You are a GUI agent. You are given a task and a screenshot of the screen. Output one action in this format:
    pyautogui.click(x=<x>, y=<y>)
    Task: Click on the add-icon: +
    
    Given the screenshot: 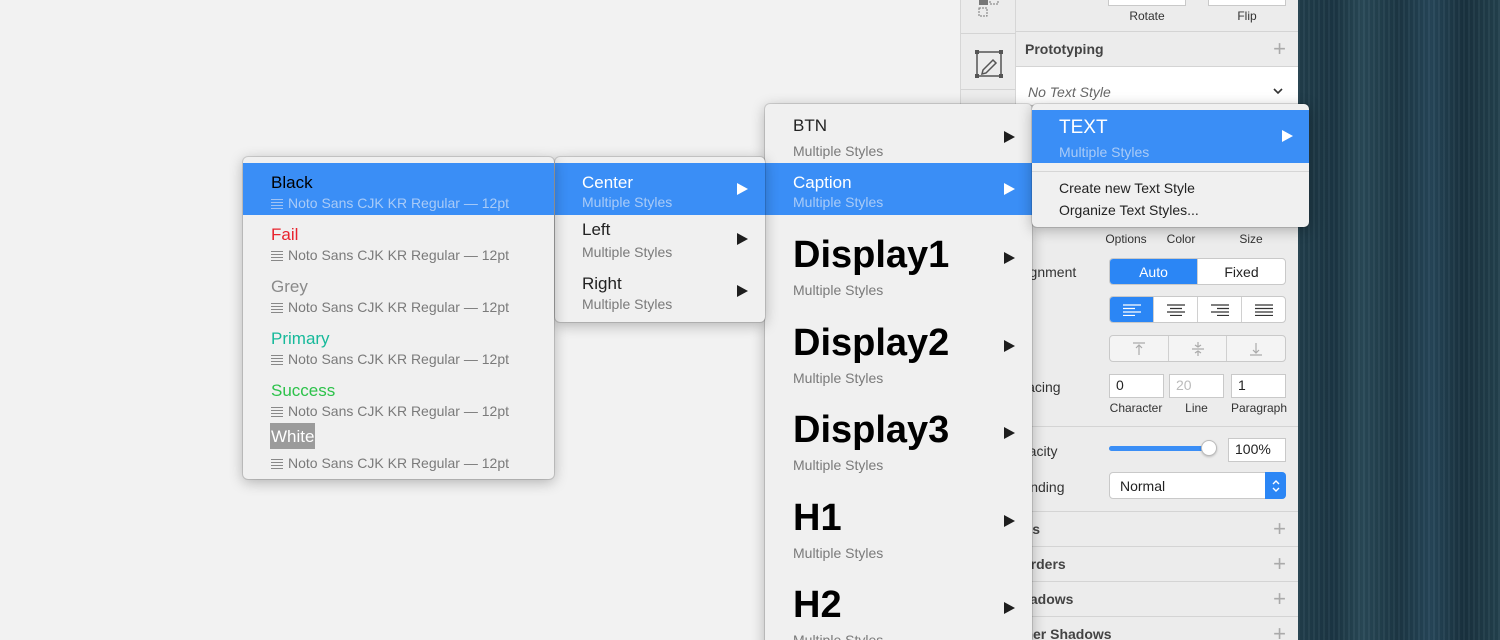 What is the action you would take?
    pyautogui.click(x=1279, y=49)
    